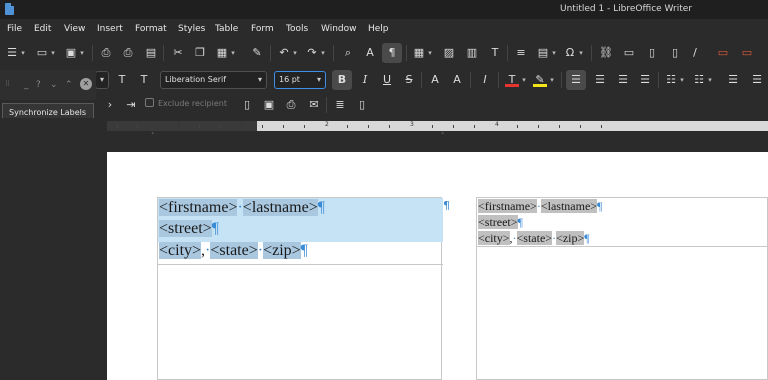 The height and width of the screenshot is (380, 768). I want to click on clone-formatting-icon: ✎, so click(257, 53).